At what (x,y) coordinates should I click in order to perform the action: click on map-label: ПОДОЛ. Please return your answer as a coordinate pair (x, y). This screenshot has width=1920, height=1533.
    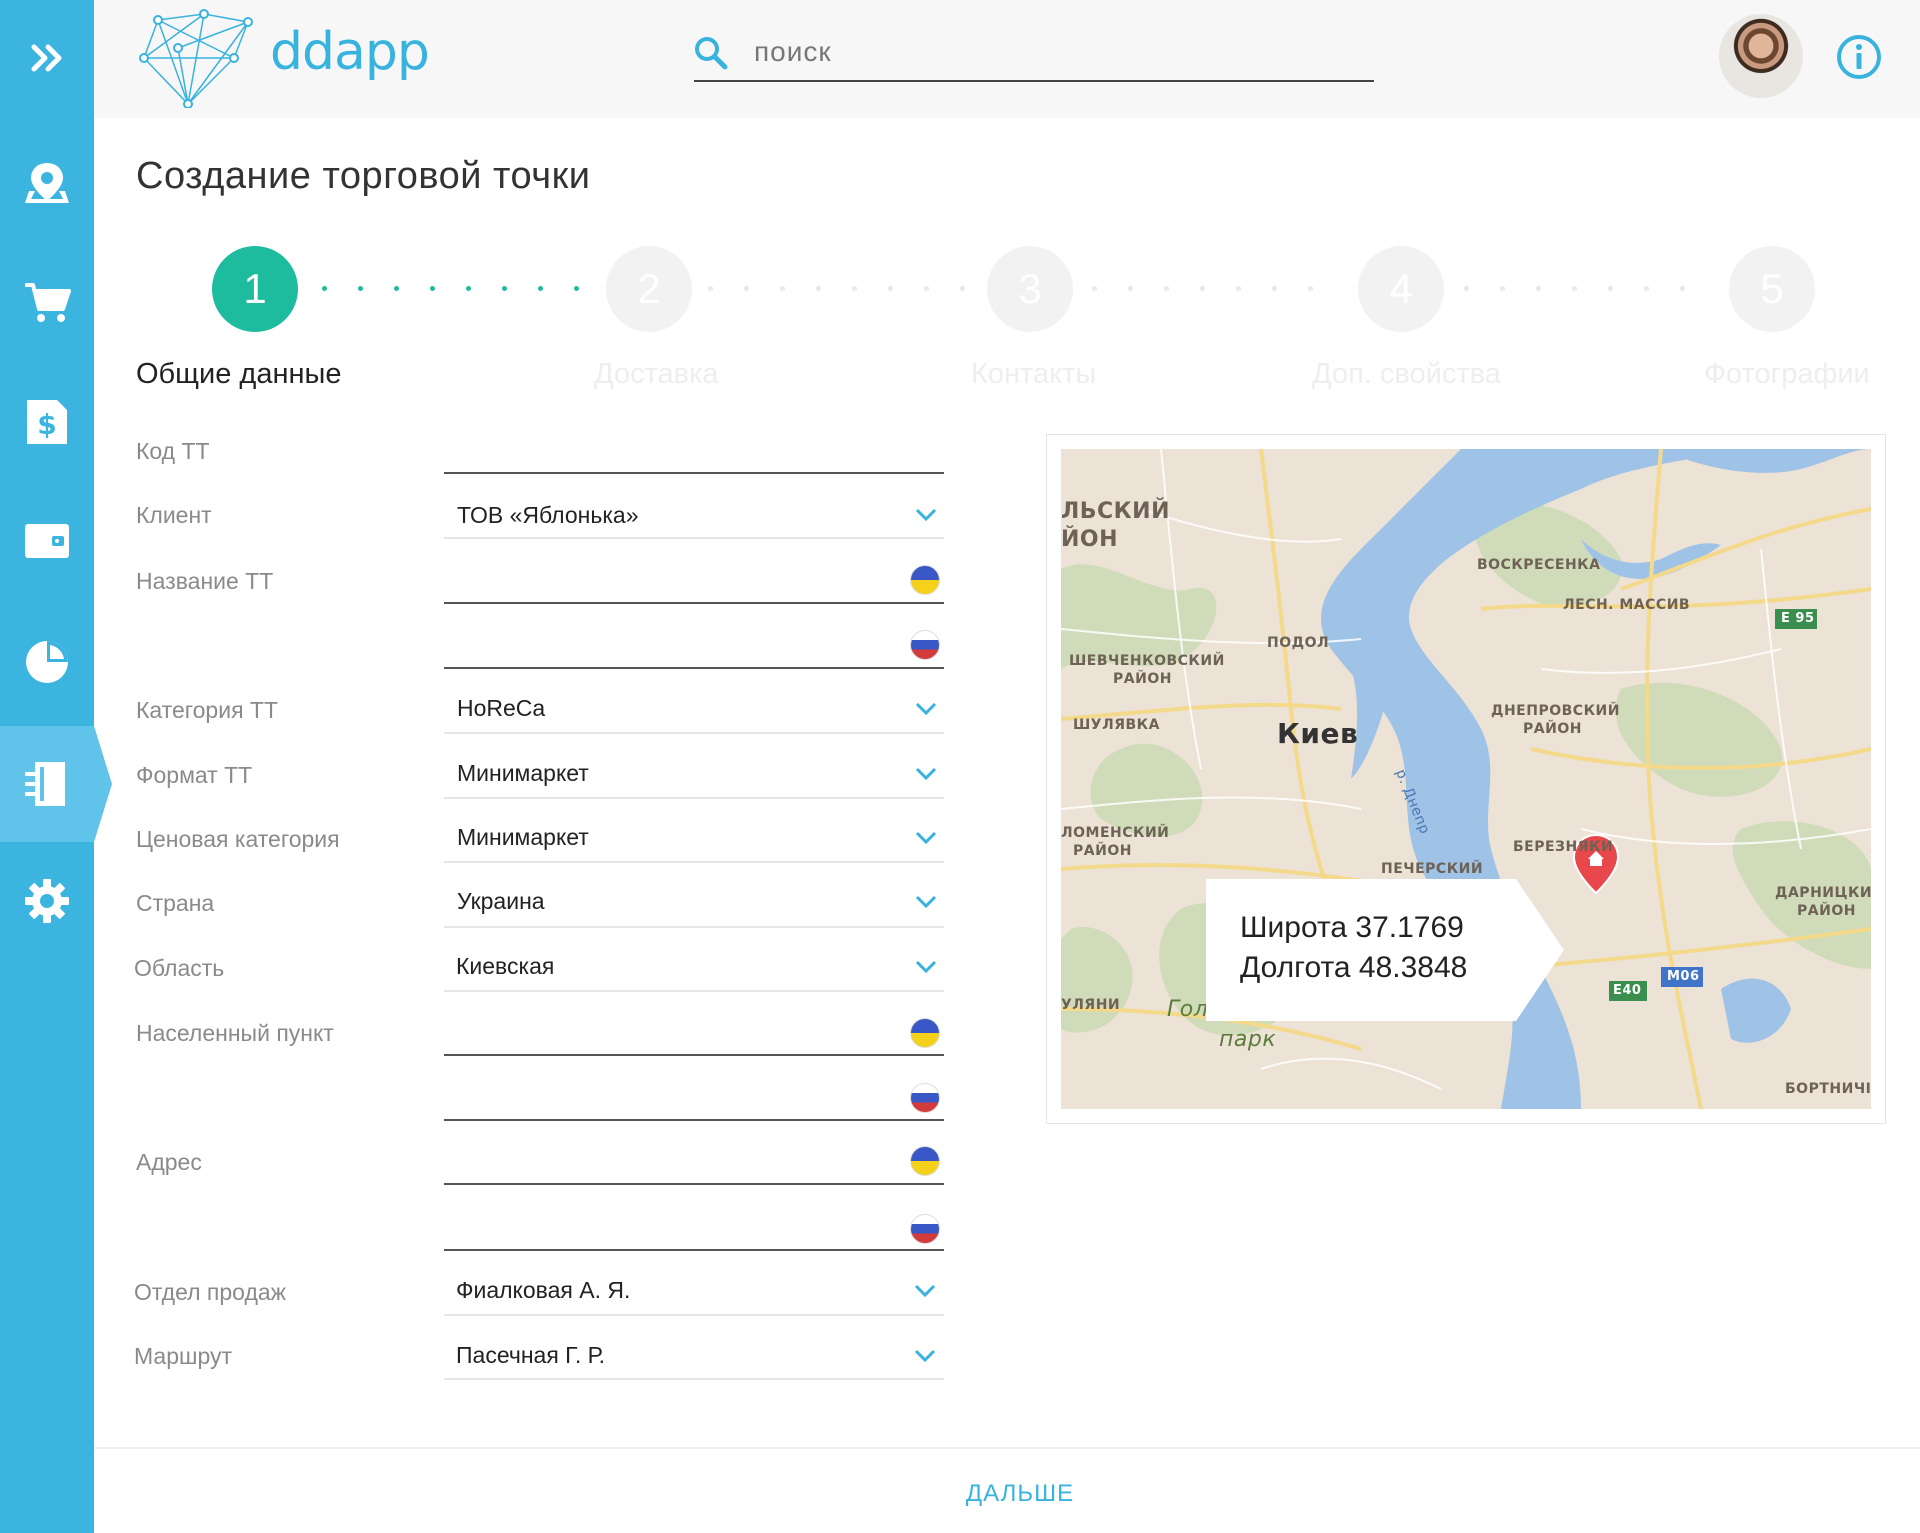
    Looking at the image, I should click on (1298, 643).